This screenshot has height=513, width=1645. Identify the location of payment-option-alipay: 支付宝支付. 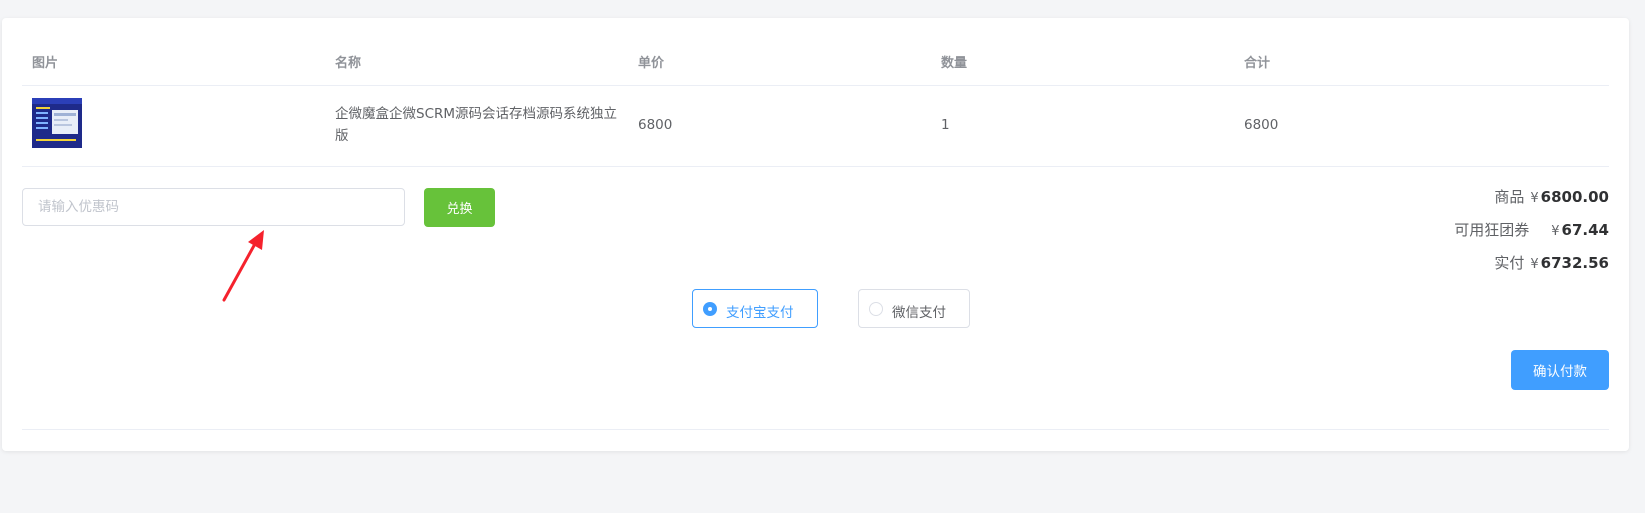
(755, 308).